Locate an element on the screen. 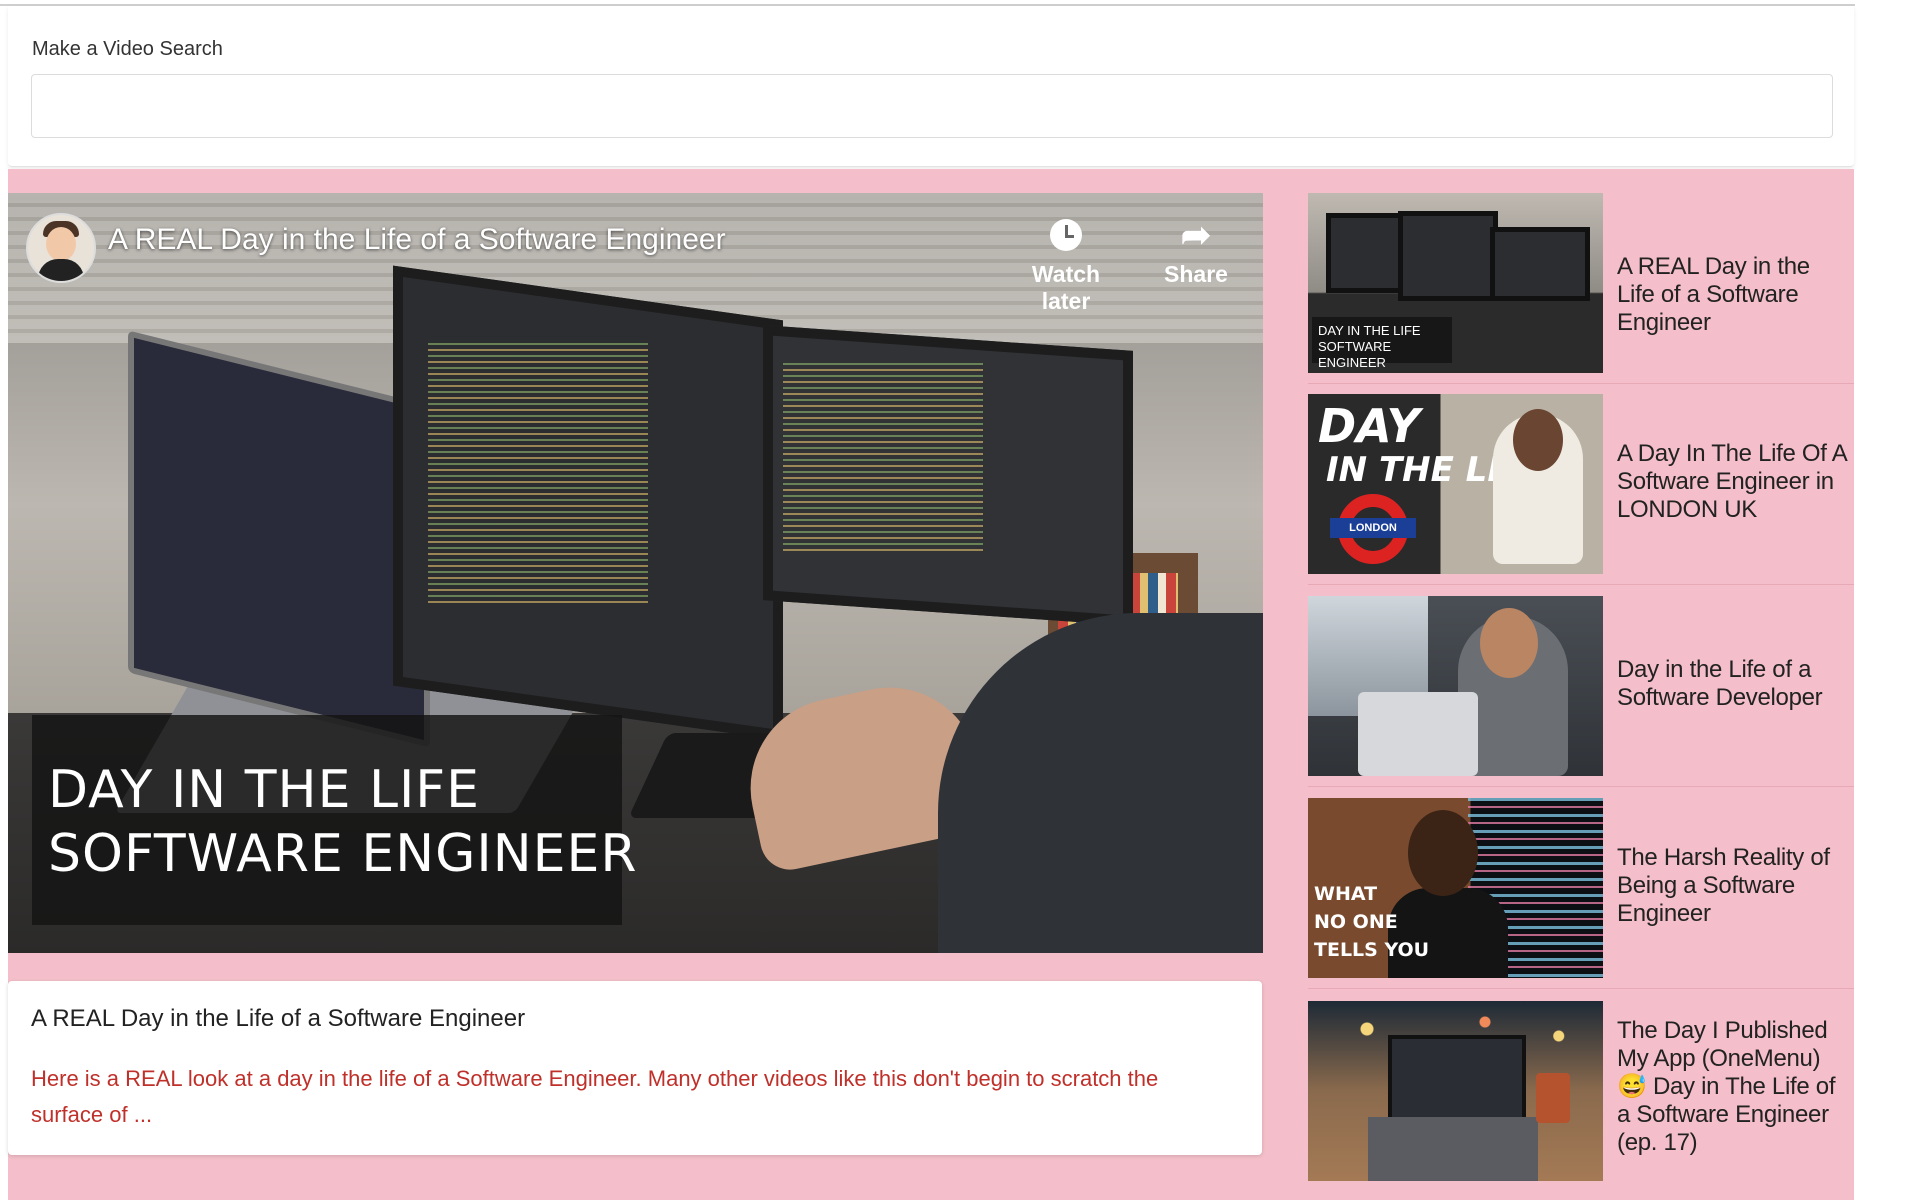 The width and height of the screenshot is (1920, 1200). video-list-title: Day in the Life of a Software Developer is located at coordinates (1734, 684).